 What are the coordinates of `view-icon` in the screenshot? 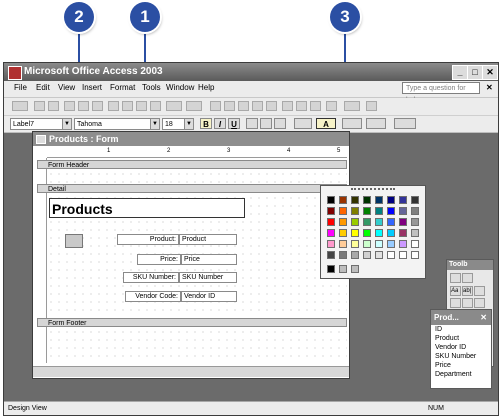 It's located at (20, 106).